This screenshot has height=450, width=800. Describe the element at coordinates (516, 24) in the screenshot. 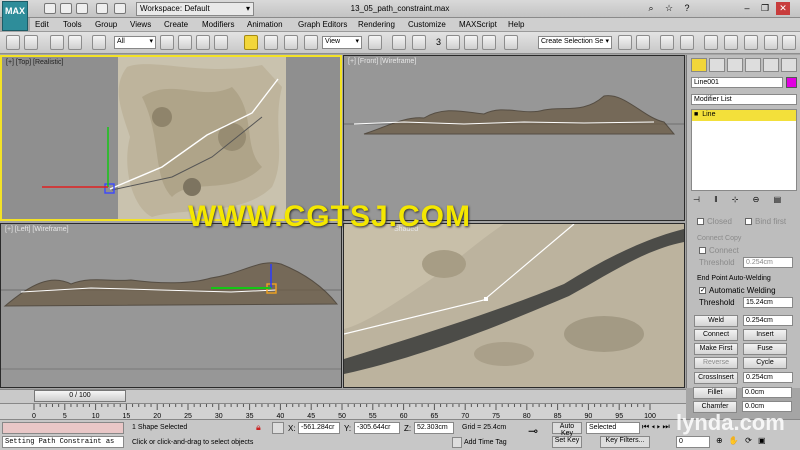

I see `menu-help: Help` at that location.